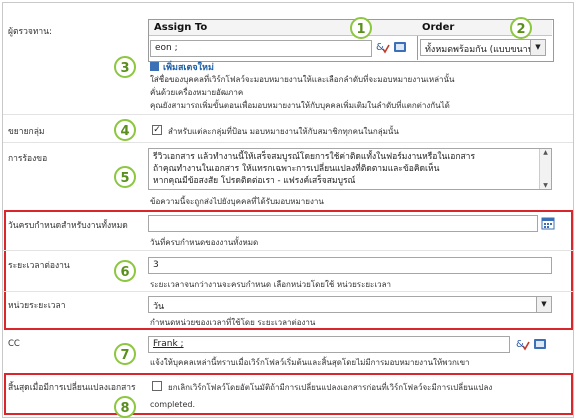 Image resolution: width=577 pixels, height=420 pixels. Describe the element at coordinates (125, 130) in the screenshot. I see `callout-4: 4` at that location.